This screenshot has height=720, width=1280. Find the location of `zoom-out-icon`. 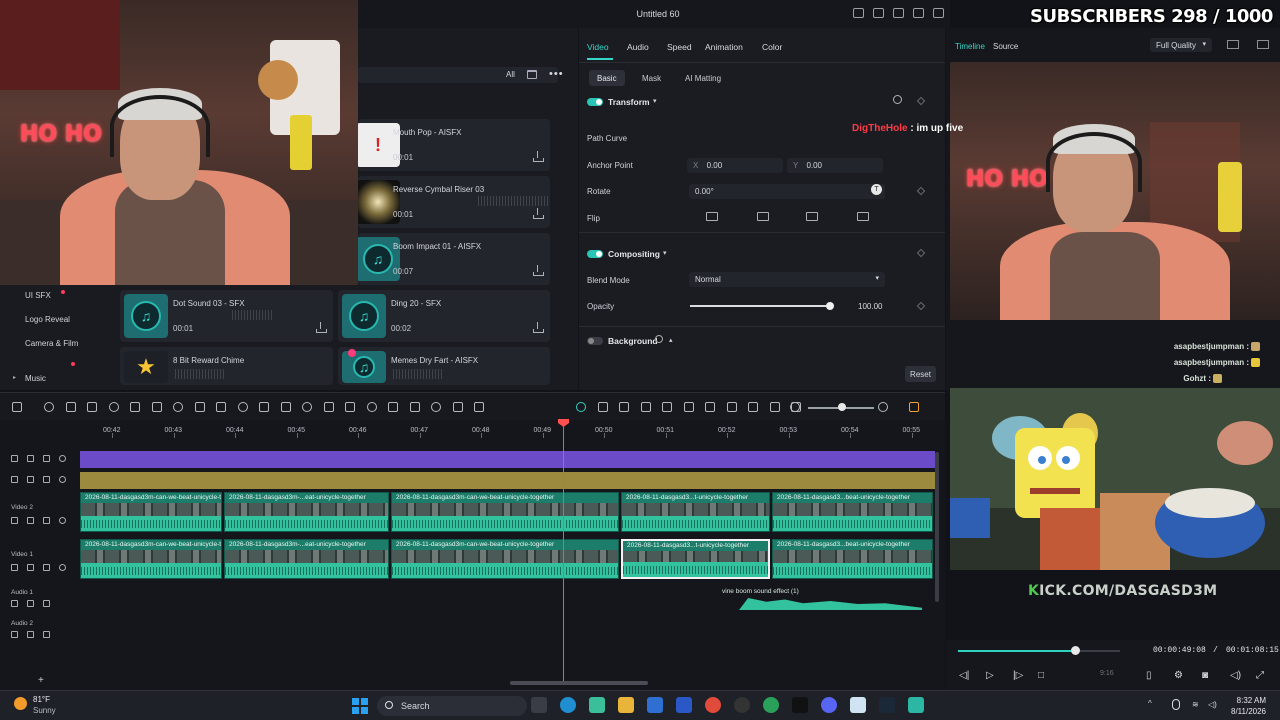

zoom-out-icon is located at coordinates (795, 407).